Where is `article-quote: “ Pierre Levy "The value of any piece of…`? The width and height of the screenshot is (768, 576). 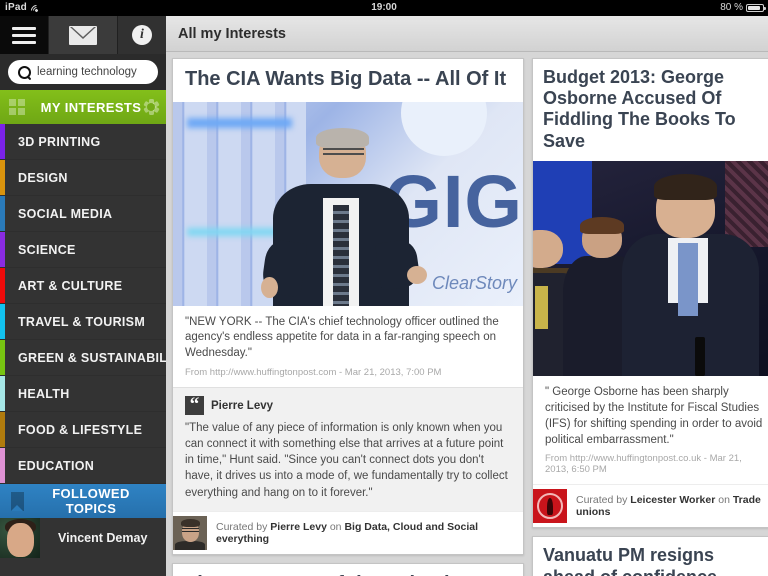
article-quote: “ Pierre Levy "The value of any piece of… is located at coordinates (348, 449).